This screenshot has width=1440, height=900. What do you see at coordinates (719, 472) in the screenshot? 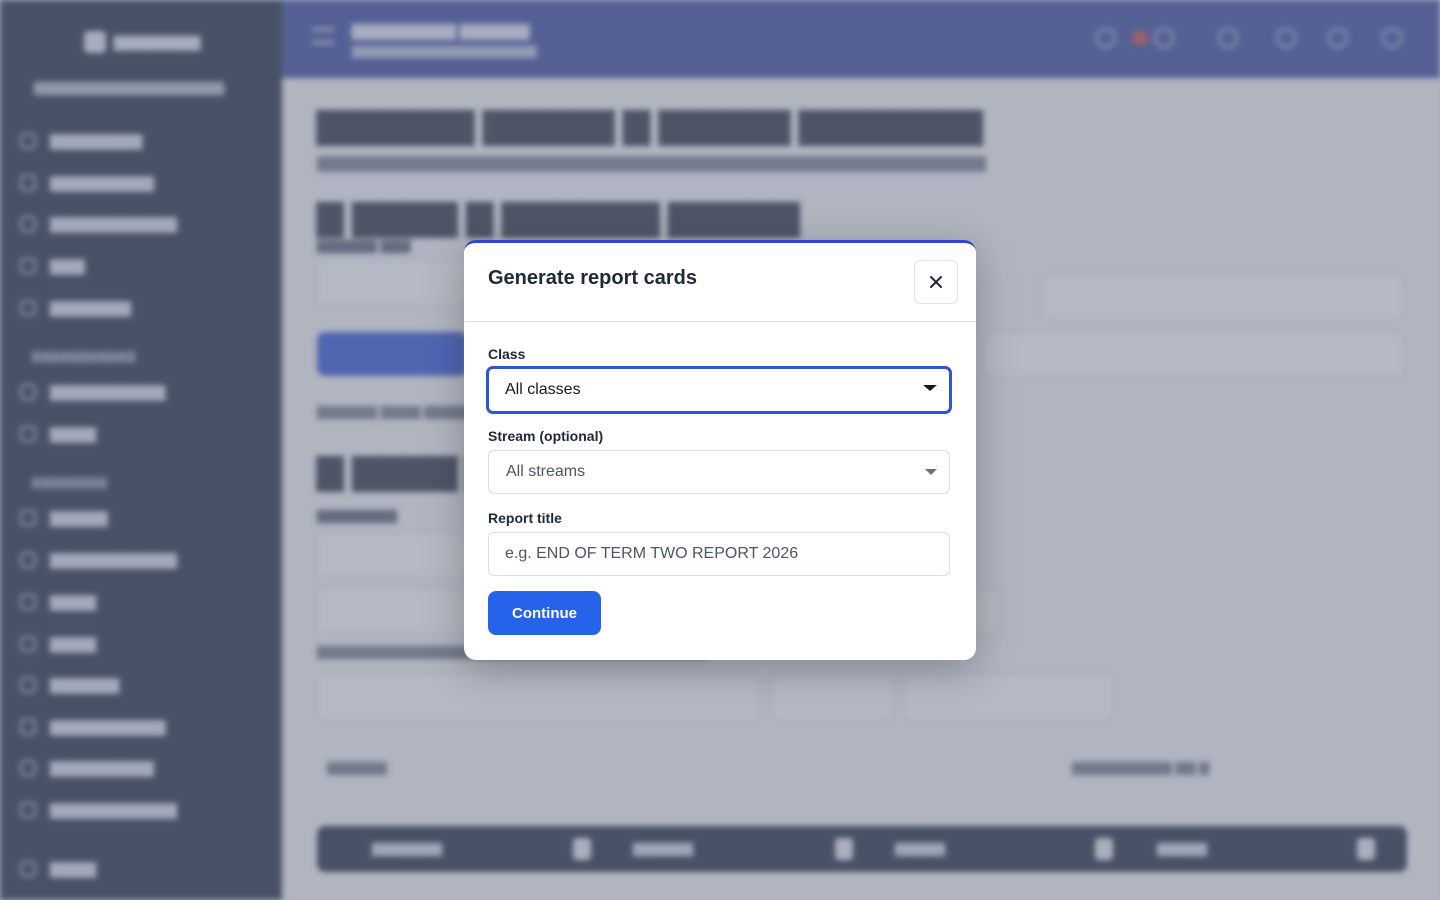
I see `stream-select: All streams` at bounding box center [719, 472].